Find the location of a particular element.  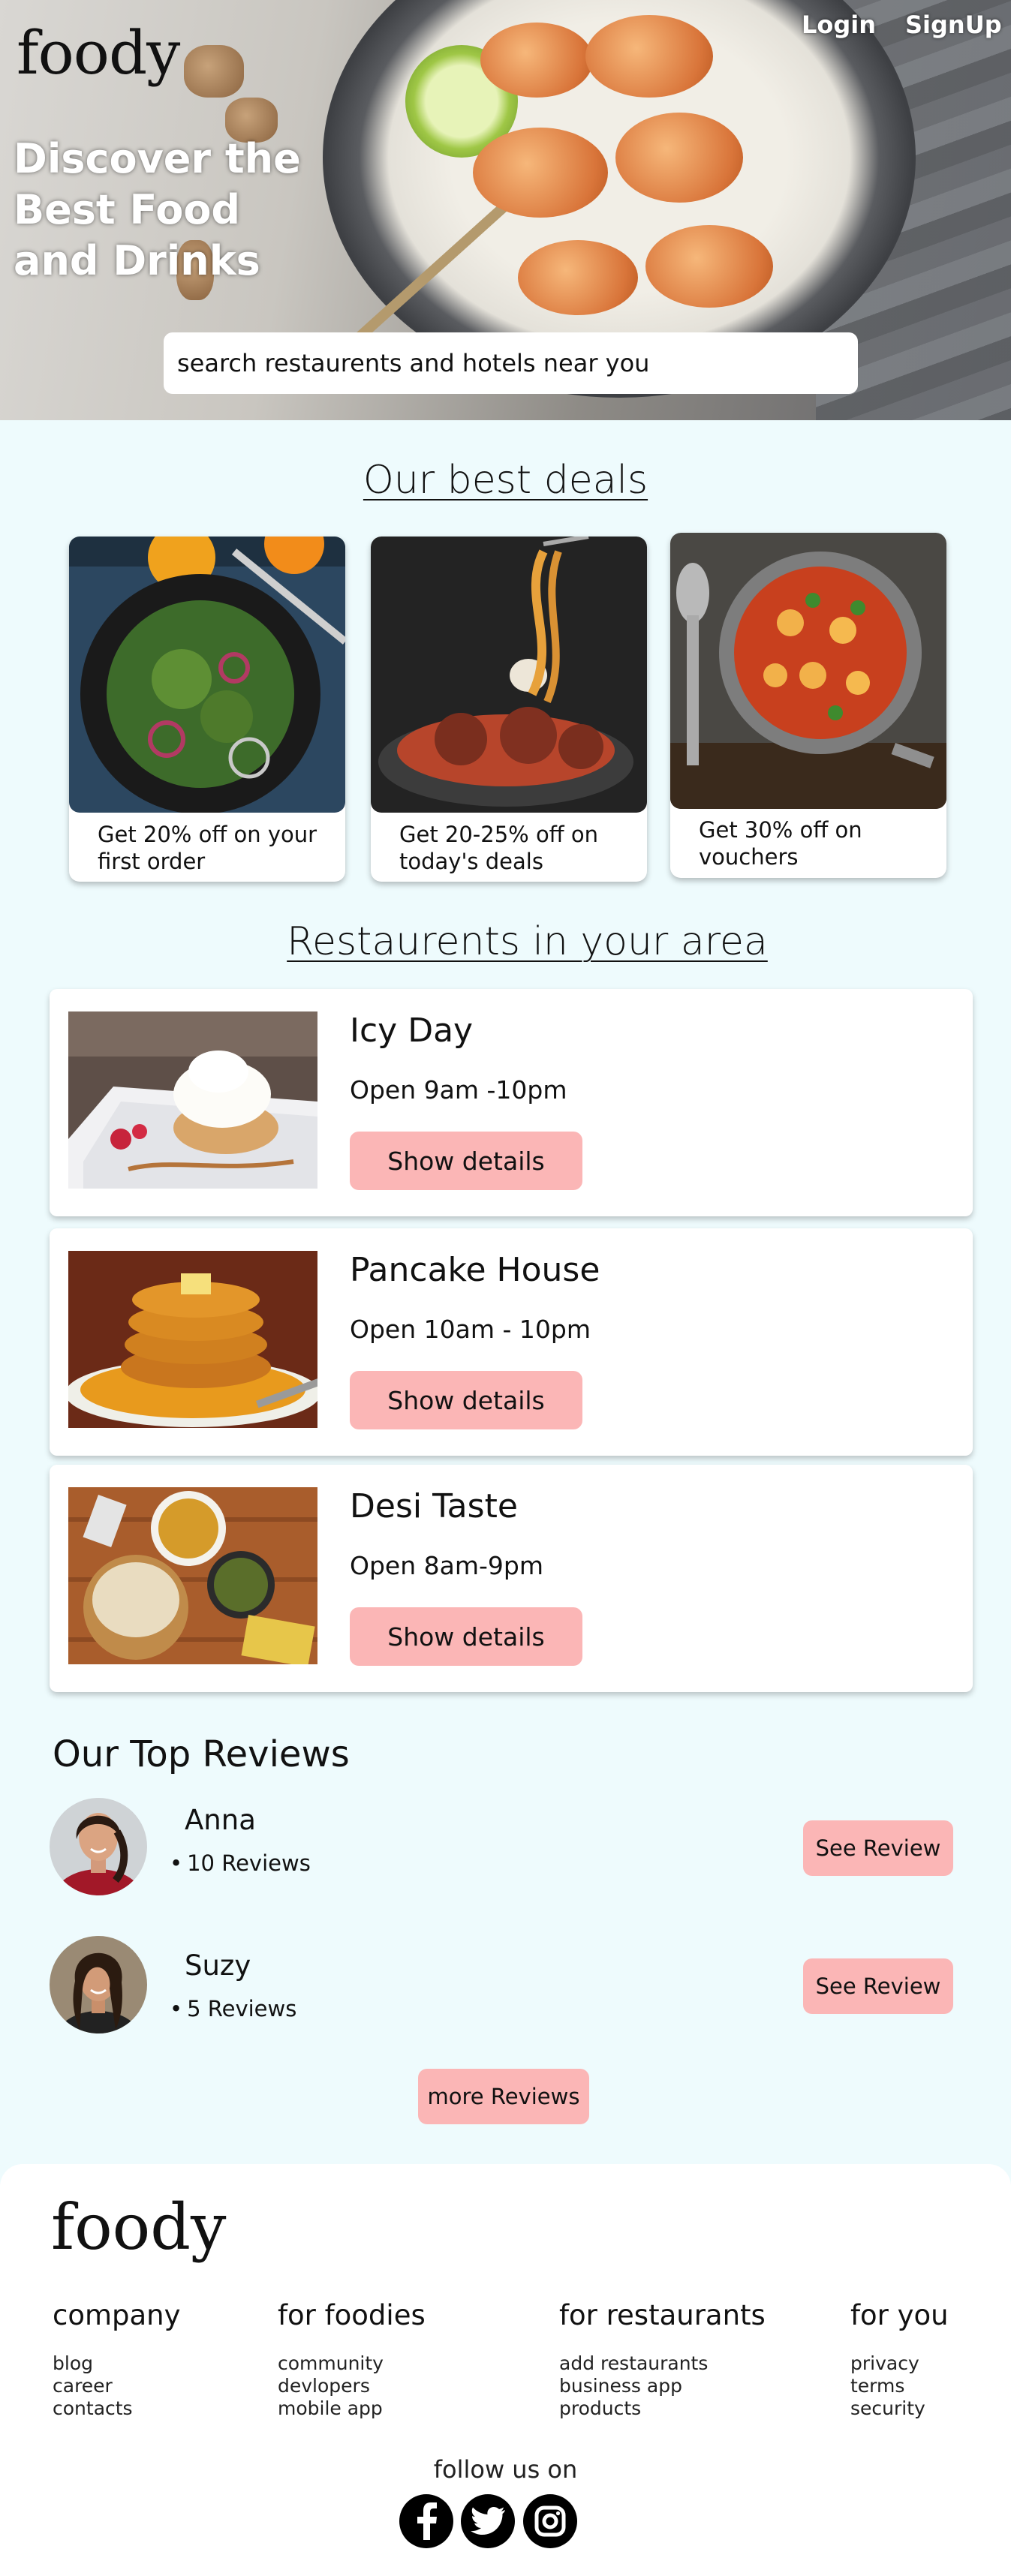

deal-caption: Get 30% off on vouchers is located at coordinates (780, 843).